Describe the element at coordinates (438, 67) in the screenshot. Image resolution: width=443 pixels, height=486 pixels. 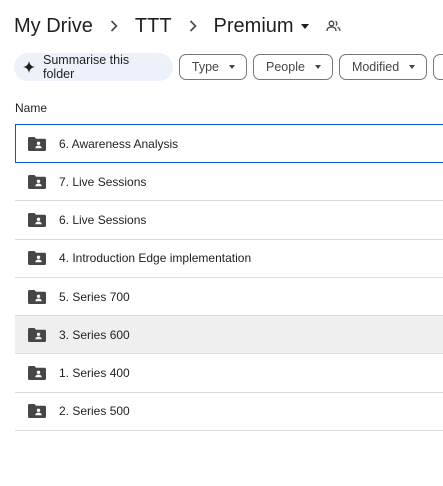
I see `filter-overflow-chip` at that location.